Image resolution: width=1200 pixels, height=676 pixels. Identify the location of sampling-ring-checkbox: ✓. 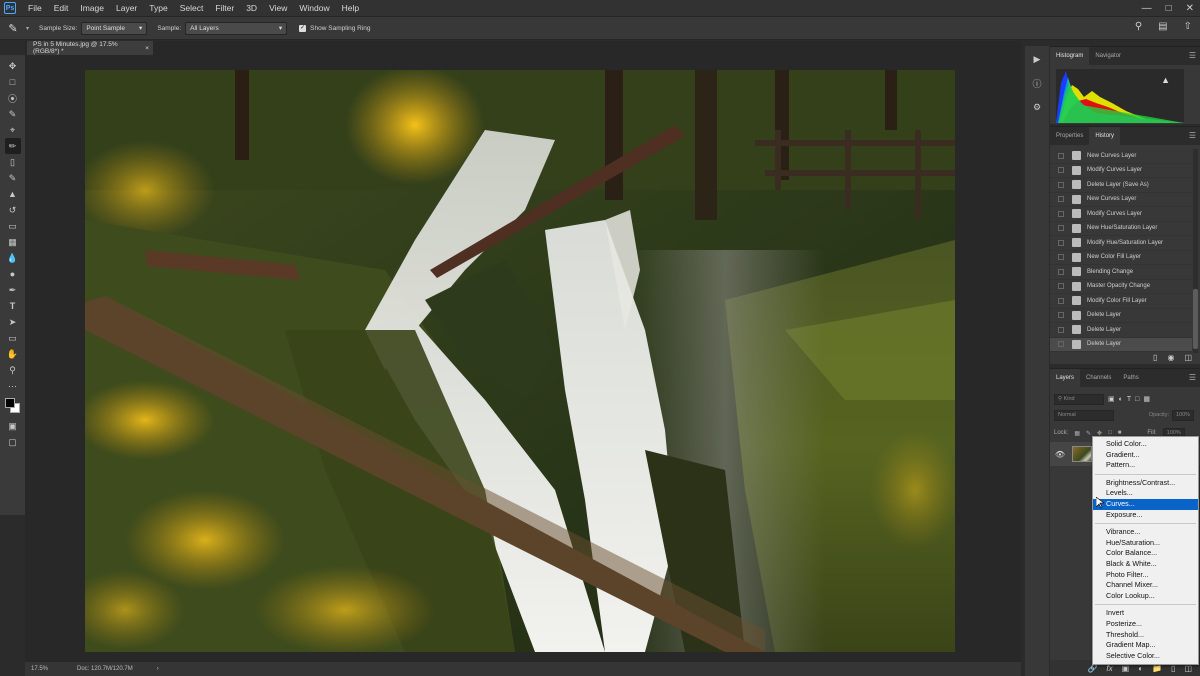
(303, 28).